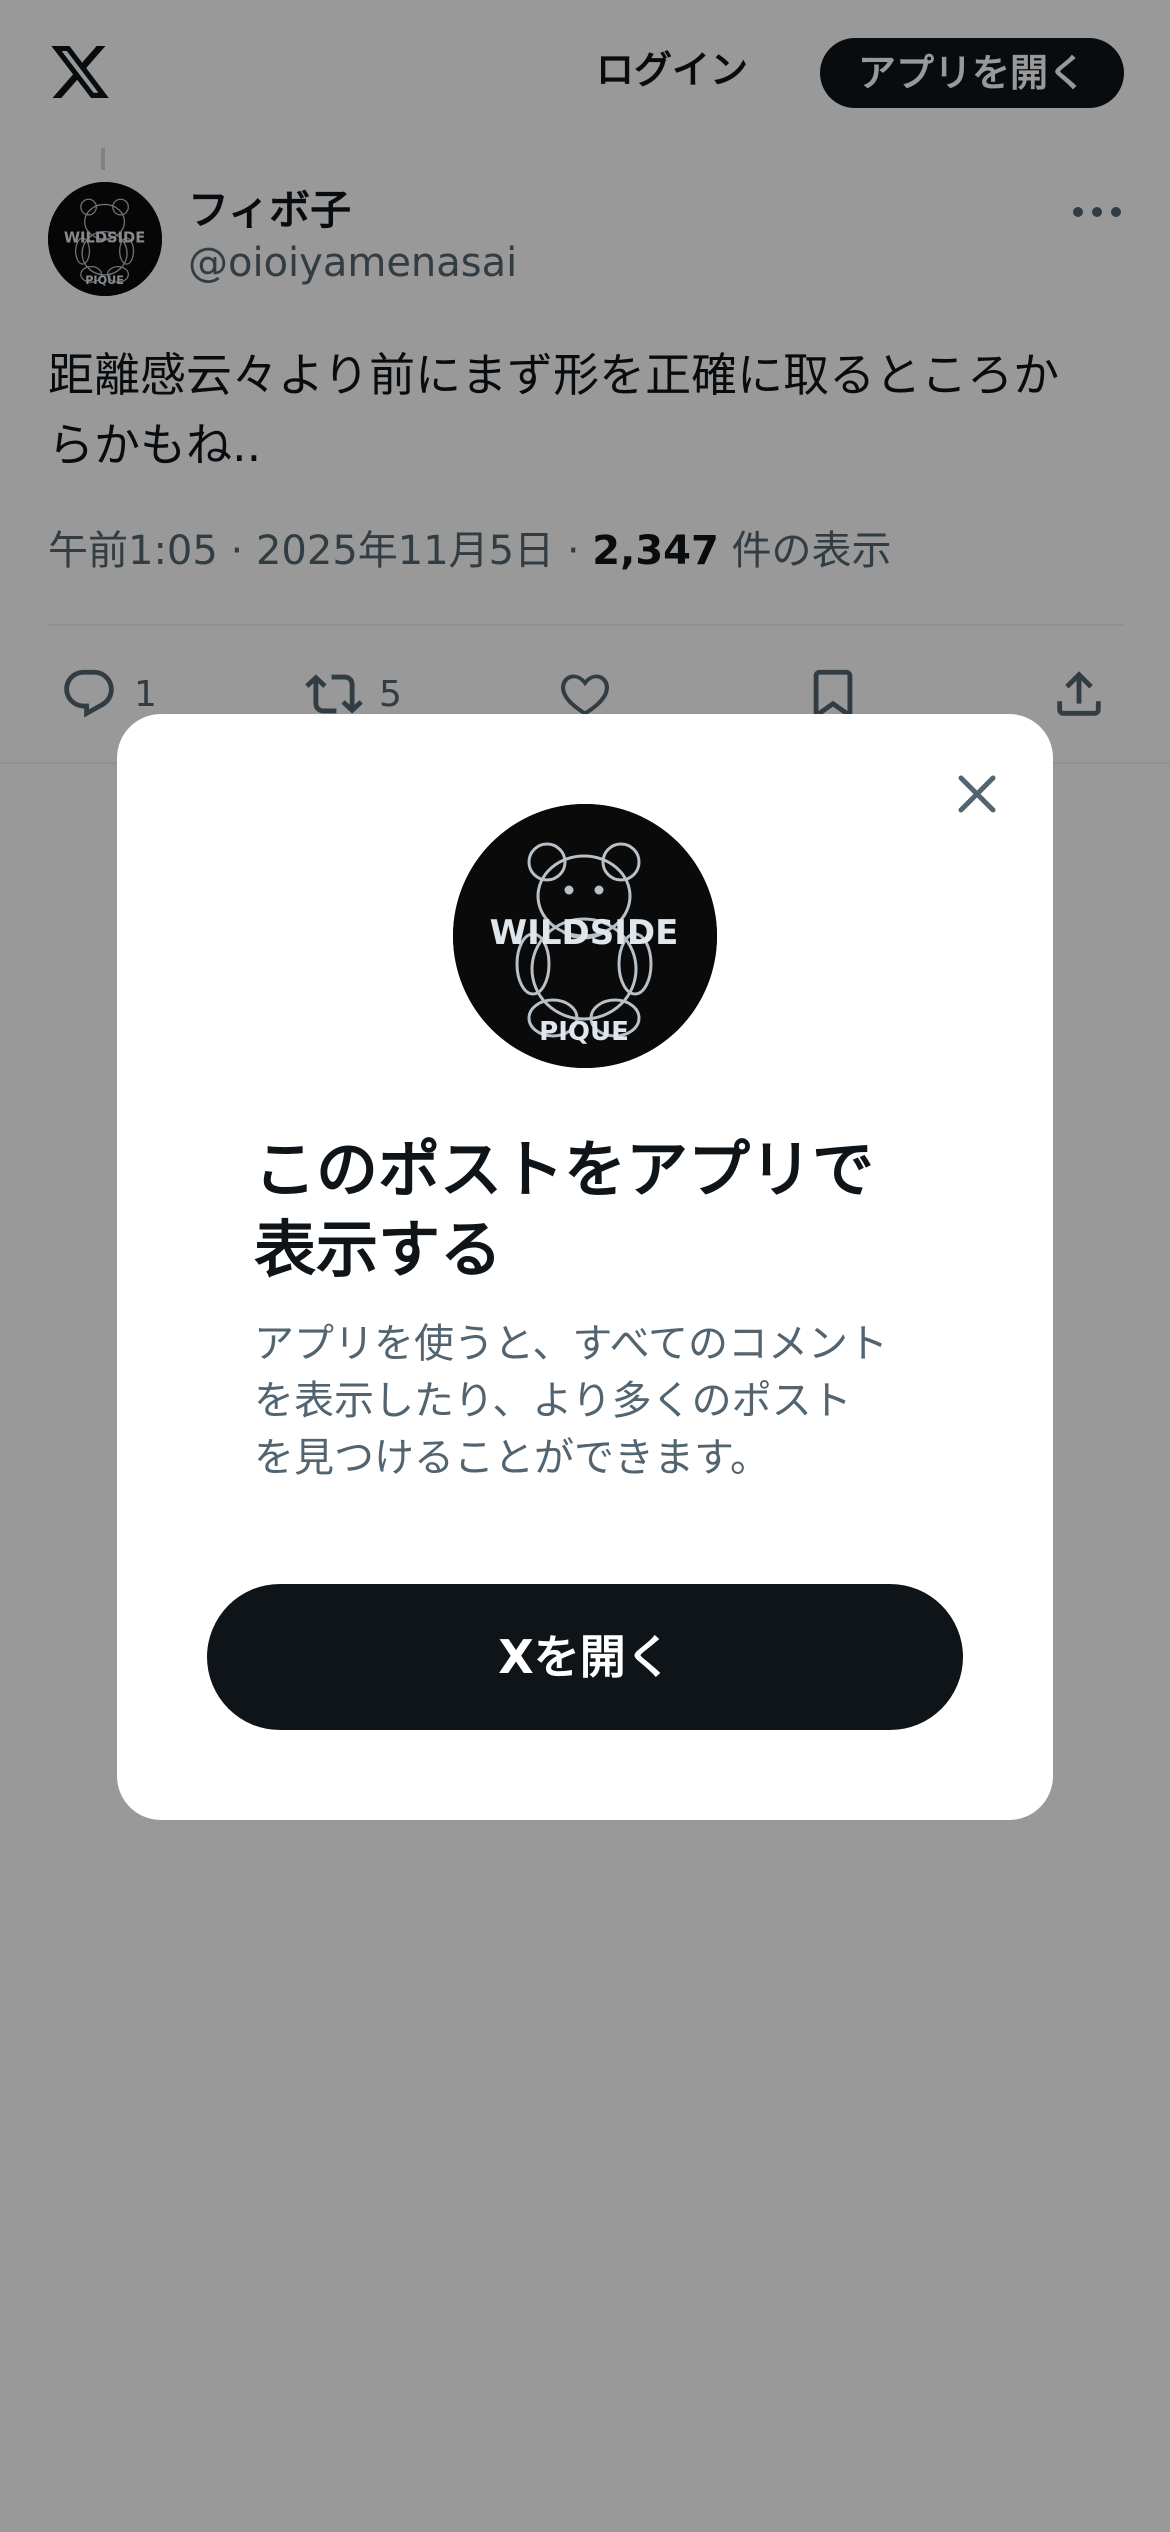  Describe the element at coordinates (585, 1657) in the screenshot. I see `open-x-button: Xを開く` at that location.